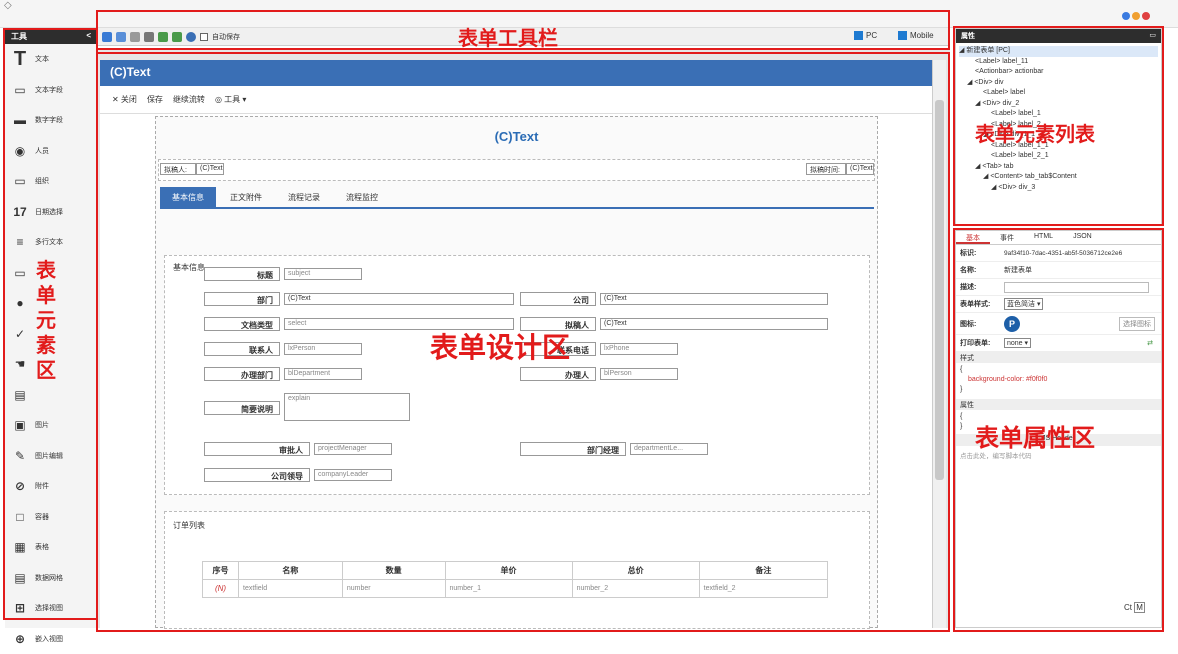 This screenshot has height=654, width=1178. Describe the element at coordinates (508, 589) in the screenshot. I see `price-cell: number_1` at that location.